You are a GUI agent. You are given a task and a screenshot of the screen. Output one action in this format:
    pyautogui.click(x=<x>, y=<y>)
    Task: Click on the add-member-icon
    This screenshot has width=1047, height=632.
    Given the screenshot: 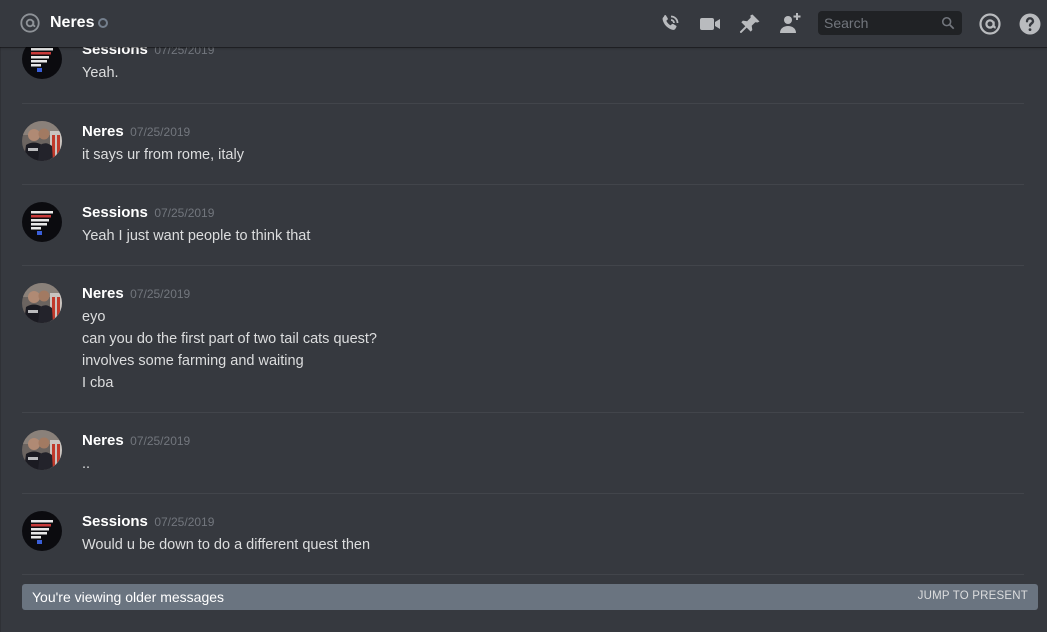 What is the action you would take?
    pyautogui.click(x=790, y=24)
    